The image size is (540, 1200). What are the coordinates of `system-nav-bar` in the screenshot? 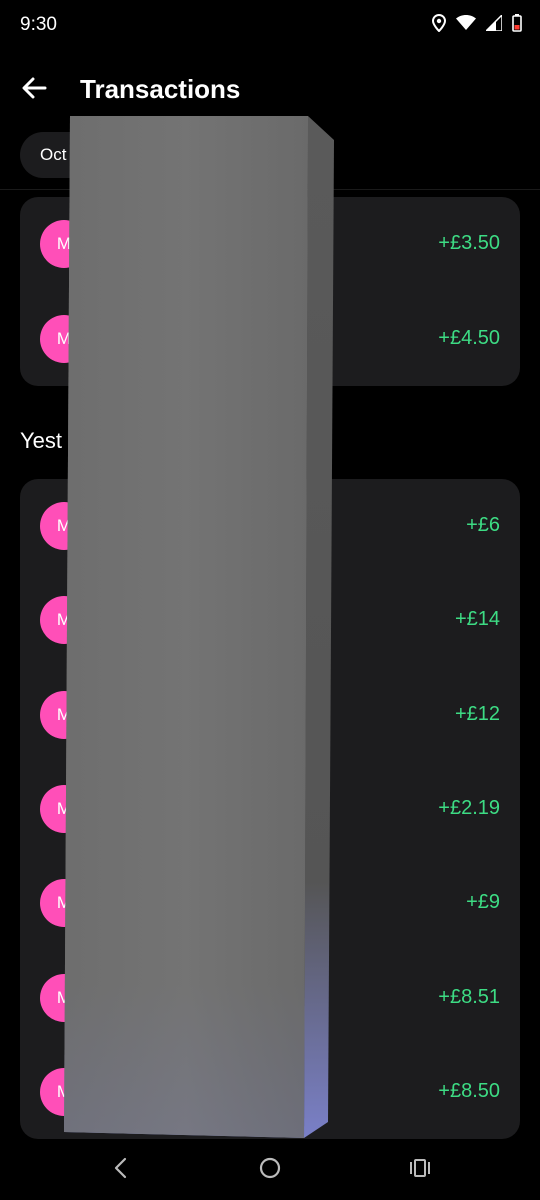 It's located at (270, 1170).